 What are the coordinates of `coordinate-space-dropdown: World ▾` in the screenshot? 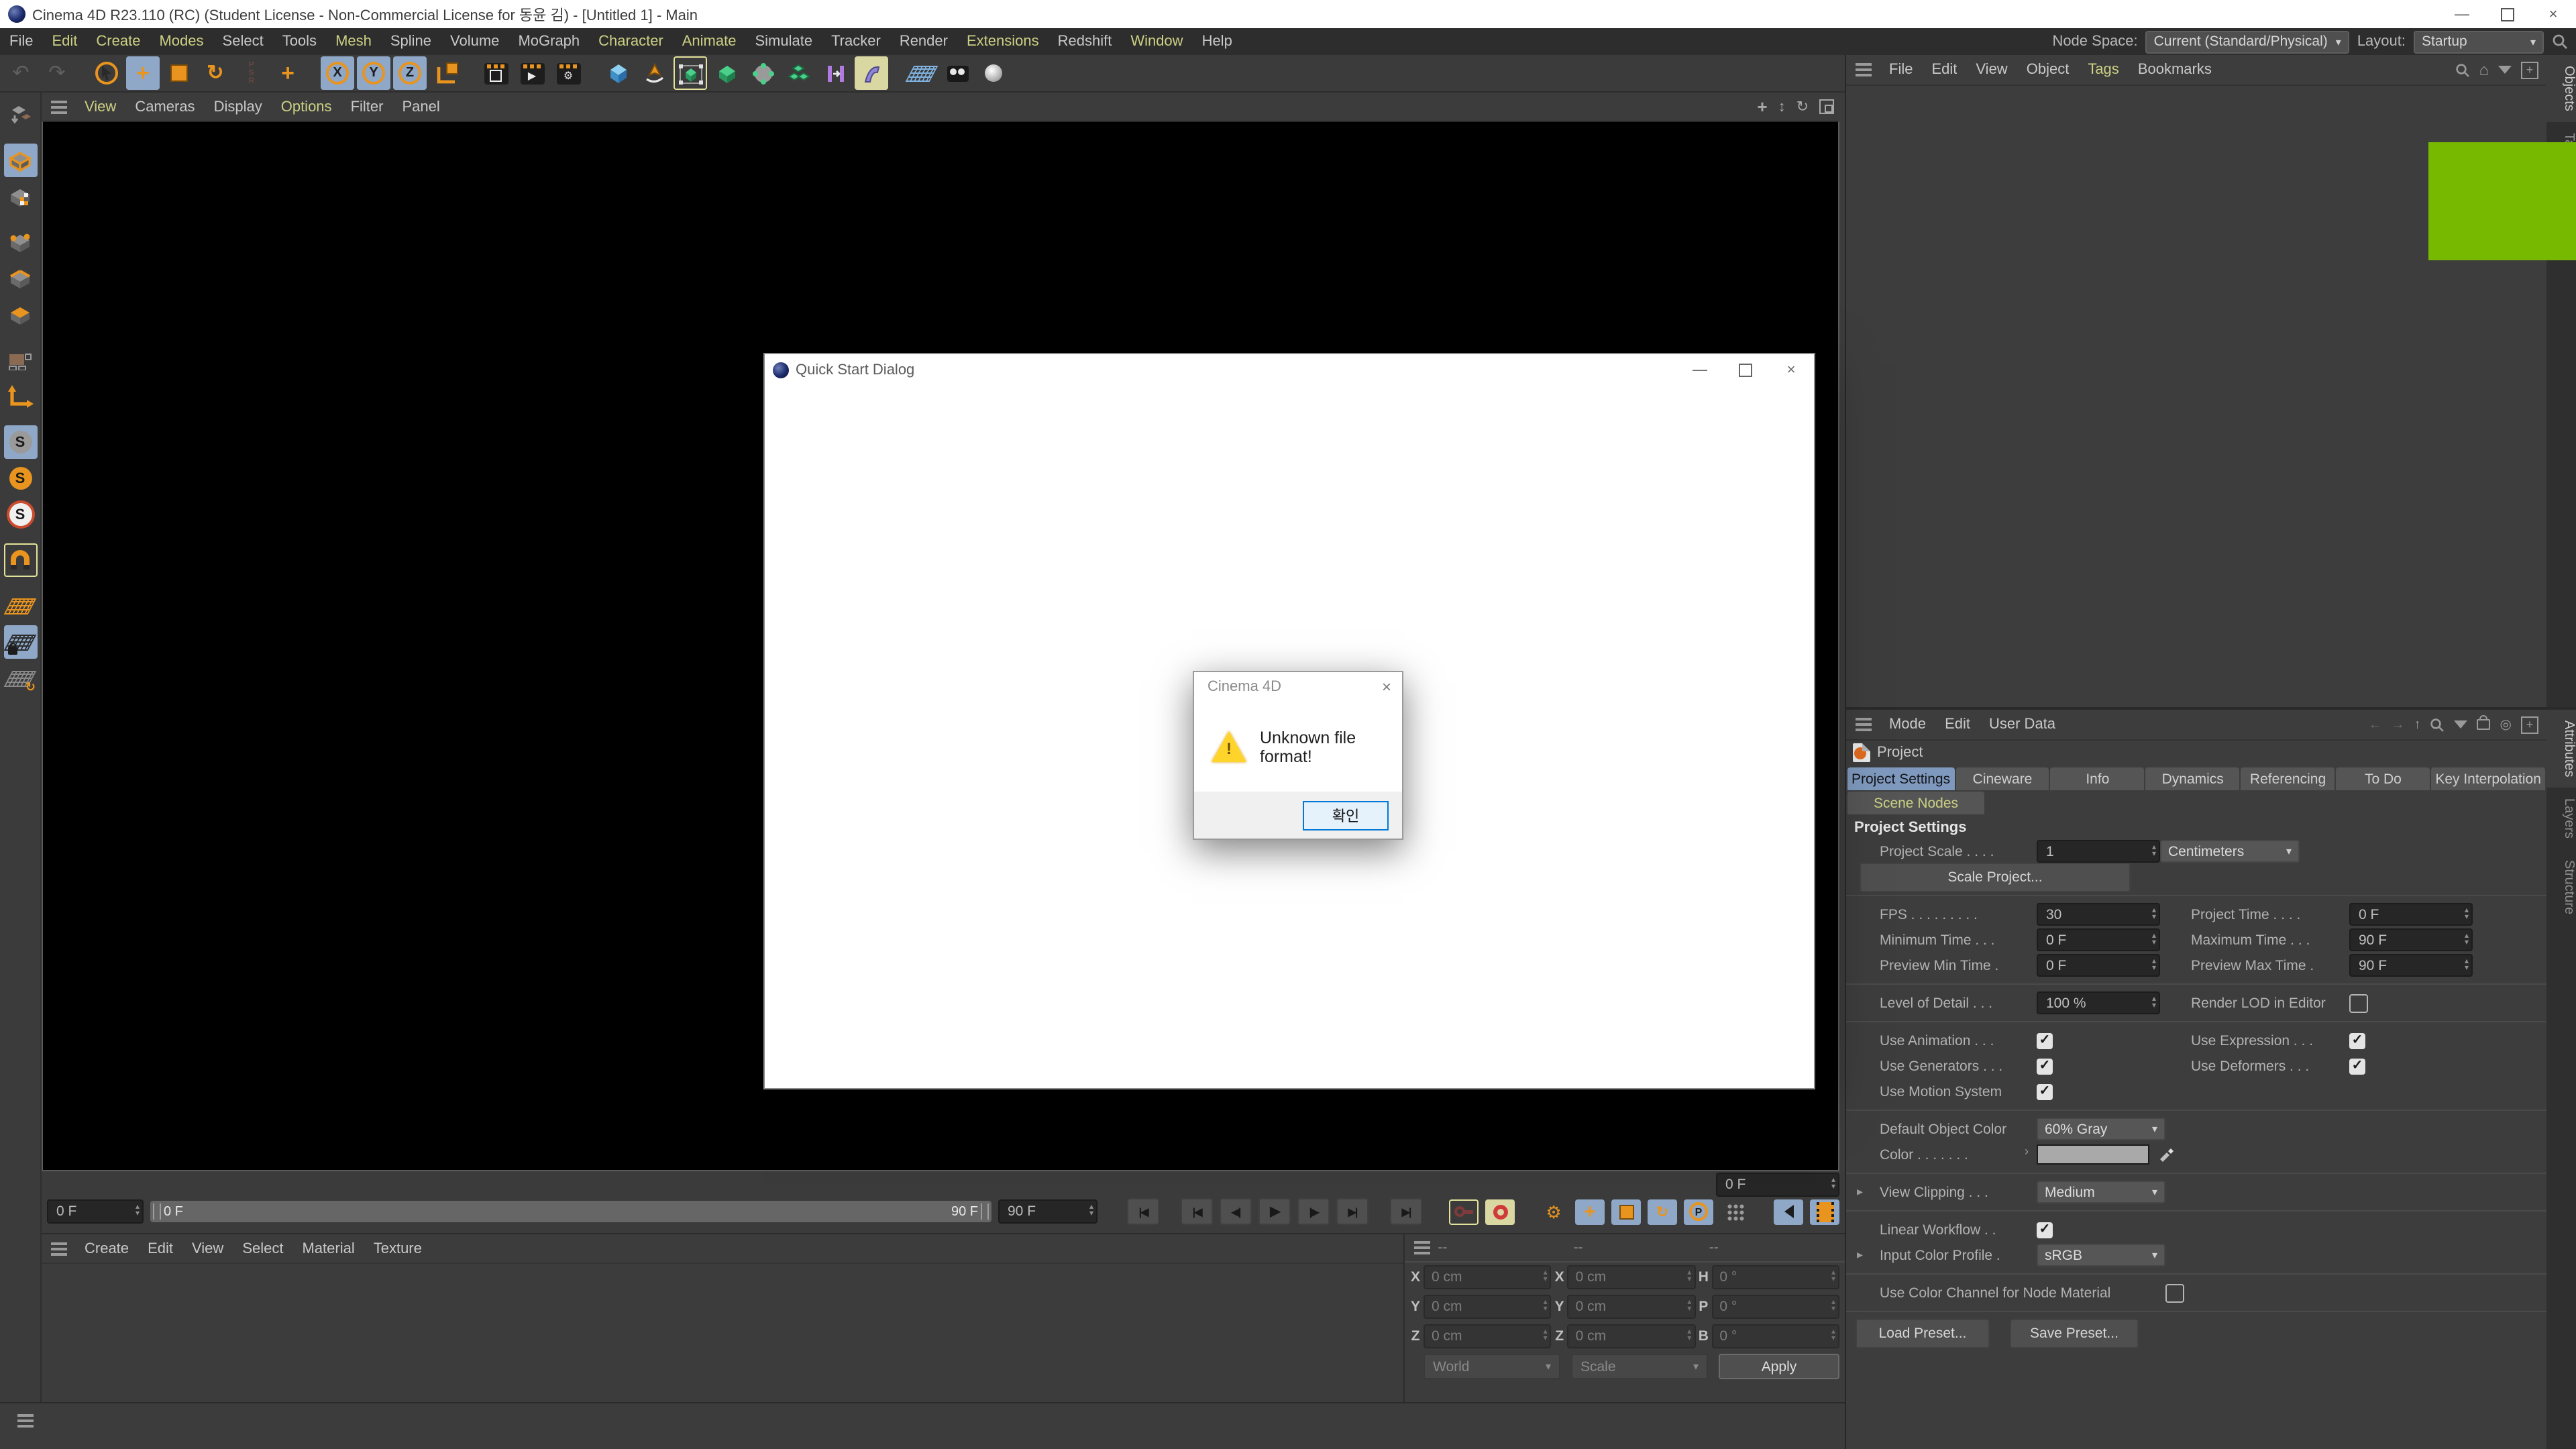 It's located at (1492, 1366).